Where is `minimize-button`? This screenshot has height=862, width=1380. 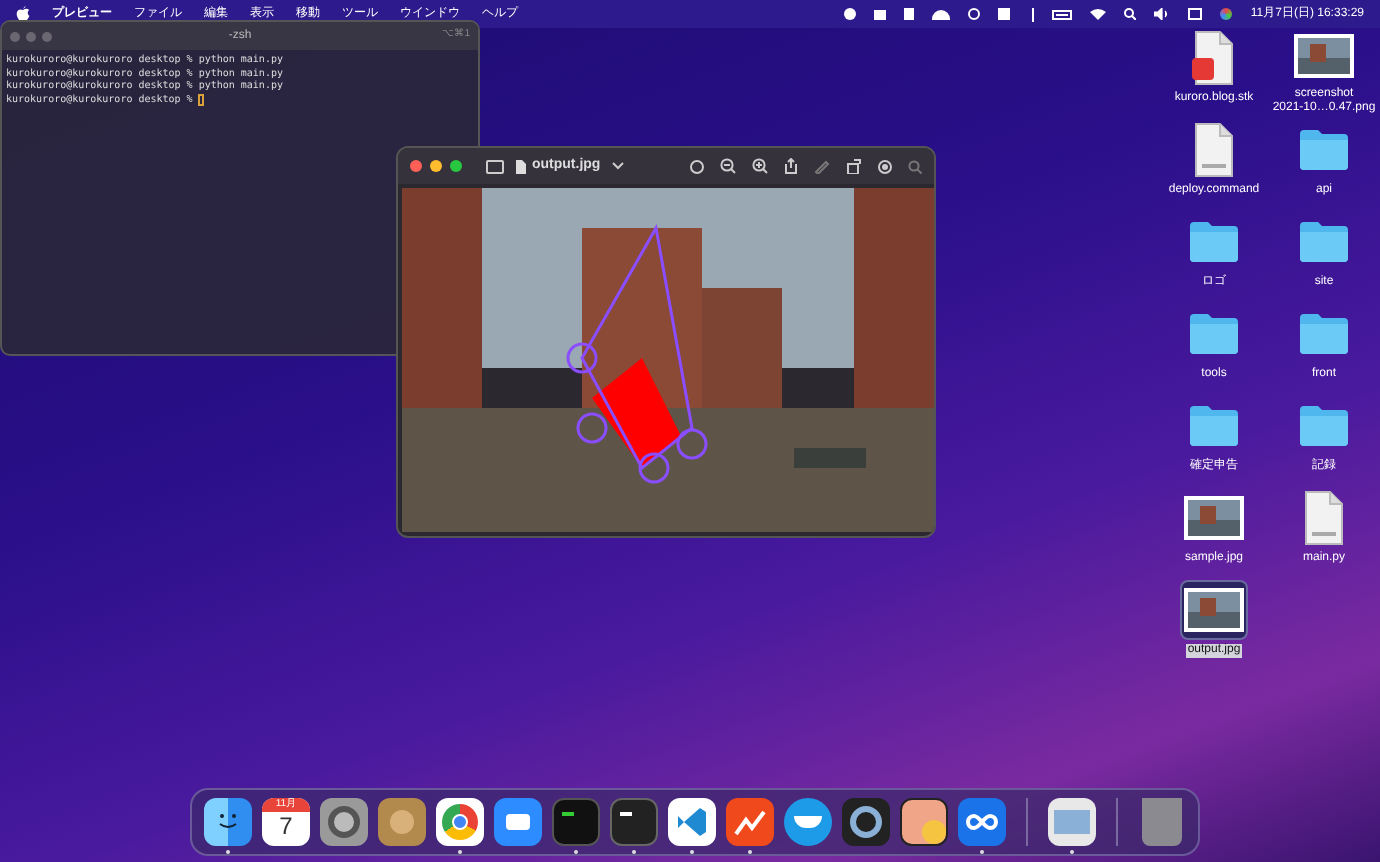
minimize-button is located at coordinates (436, 166).